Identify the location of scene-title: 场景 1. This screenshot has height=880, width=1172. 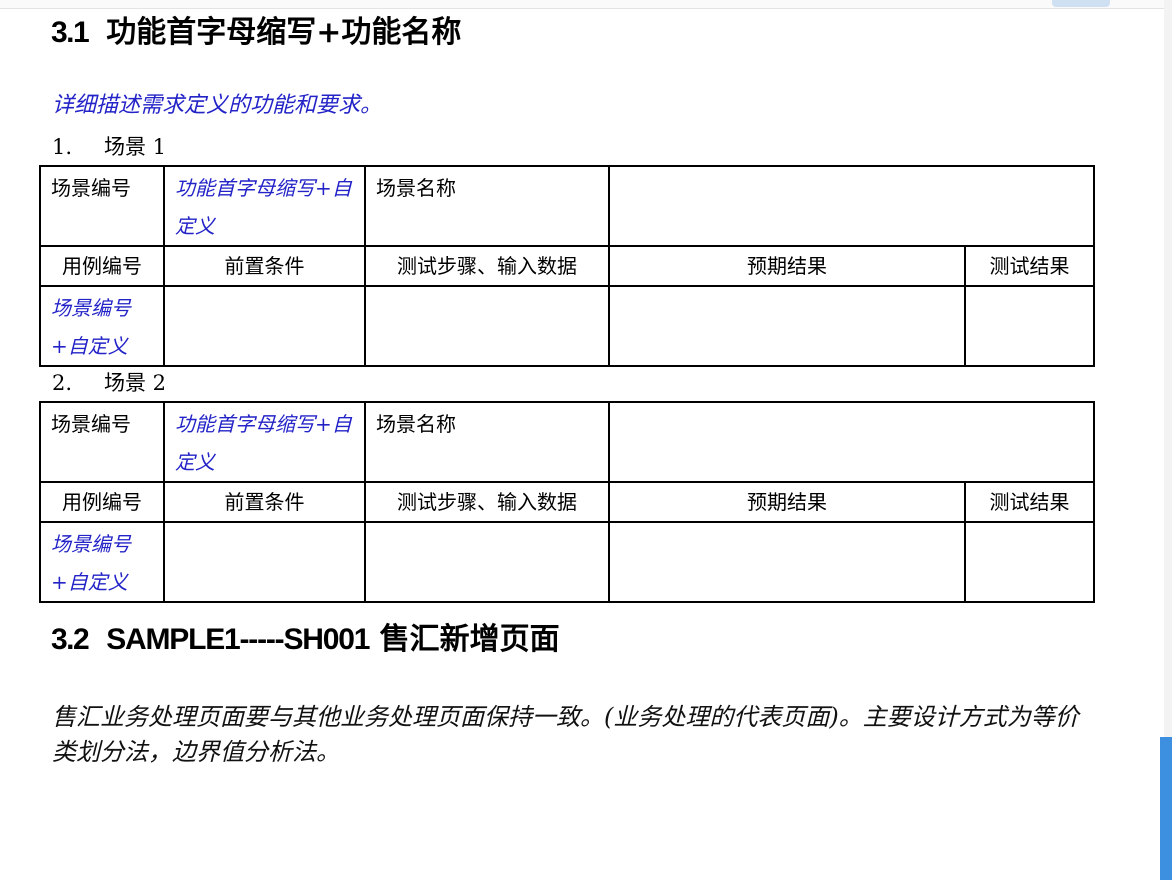
(135, 147).